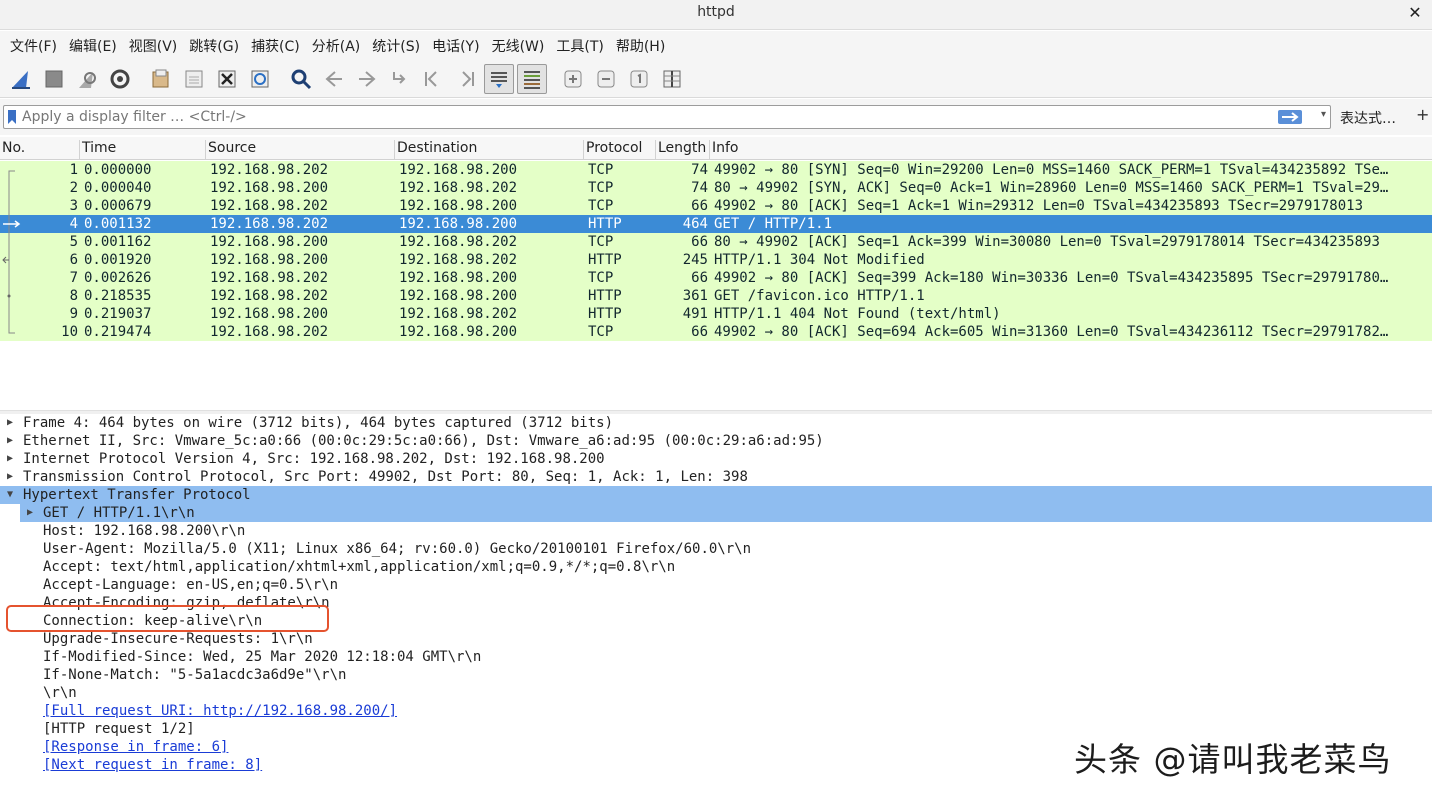 The image size is (1432, 795). I want to click on colorize-icon, so click(532, 78).